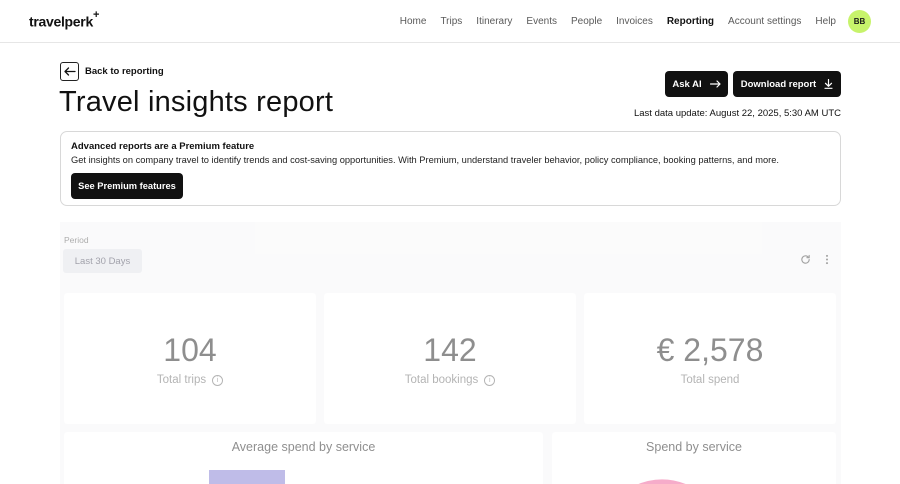 The image size is (900, 484). I want to click on kpi-card-total-trips: 104 Total trips i, so click(190, 358).